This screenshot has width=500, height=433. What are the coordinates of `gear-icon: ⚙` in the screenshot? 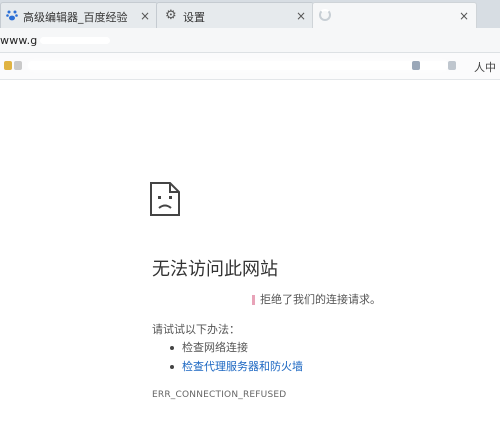 It's located at (171, 15).